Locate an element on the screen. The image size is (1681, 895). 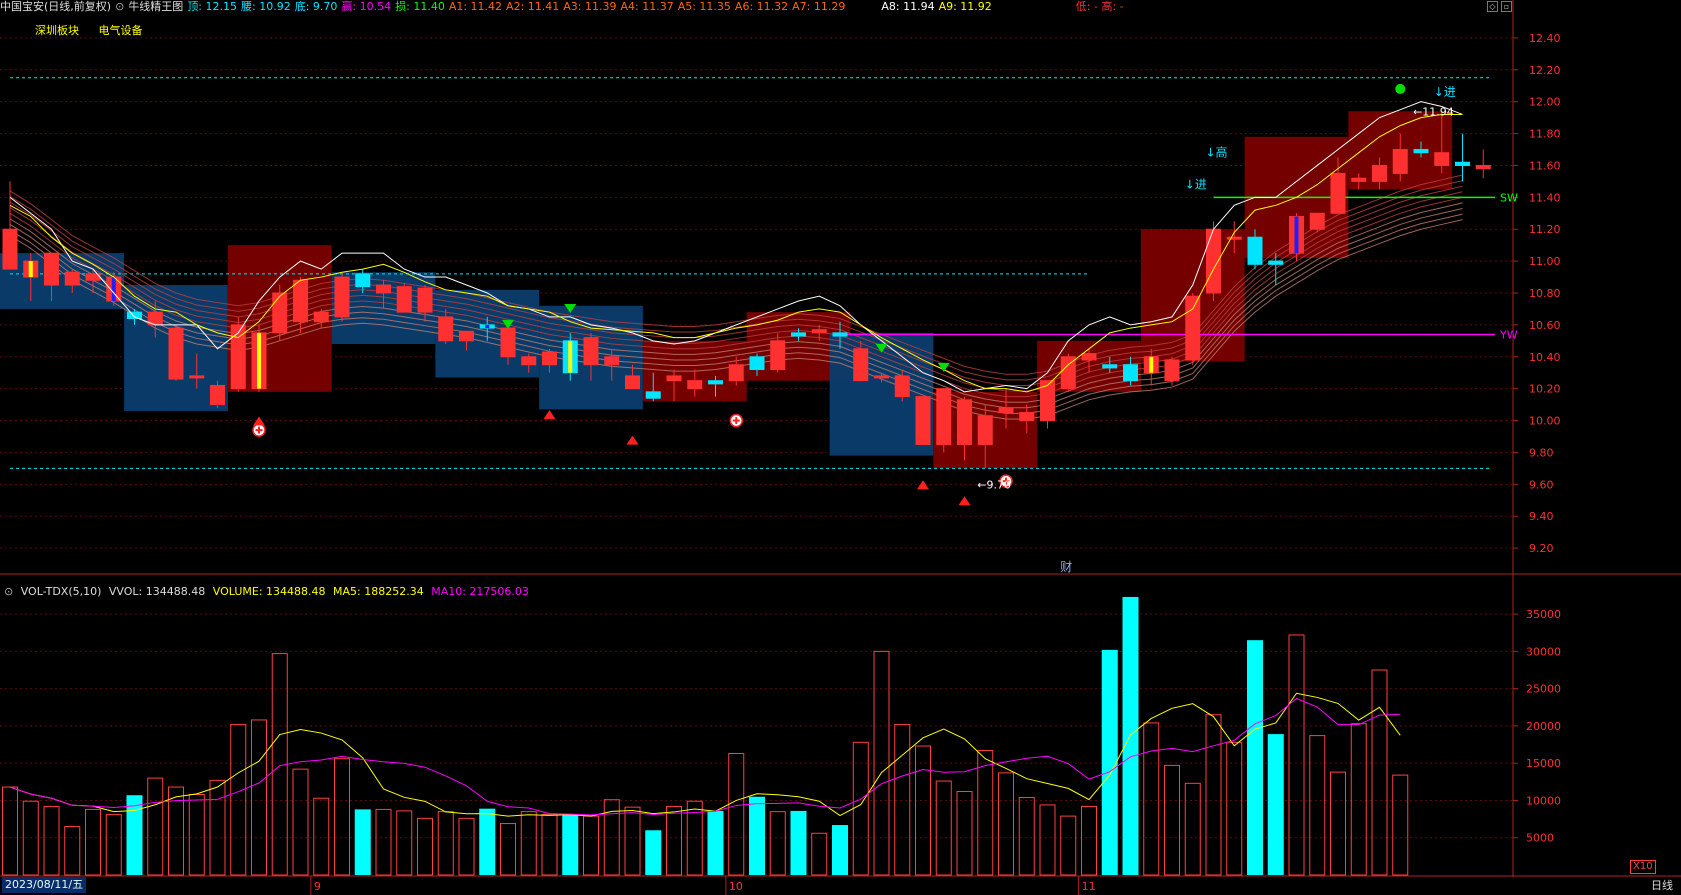
price-tick-label: 10.80 is located at coordinates (1545, 293).